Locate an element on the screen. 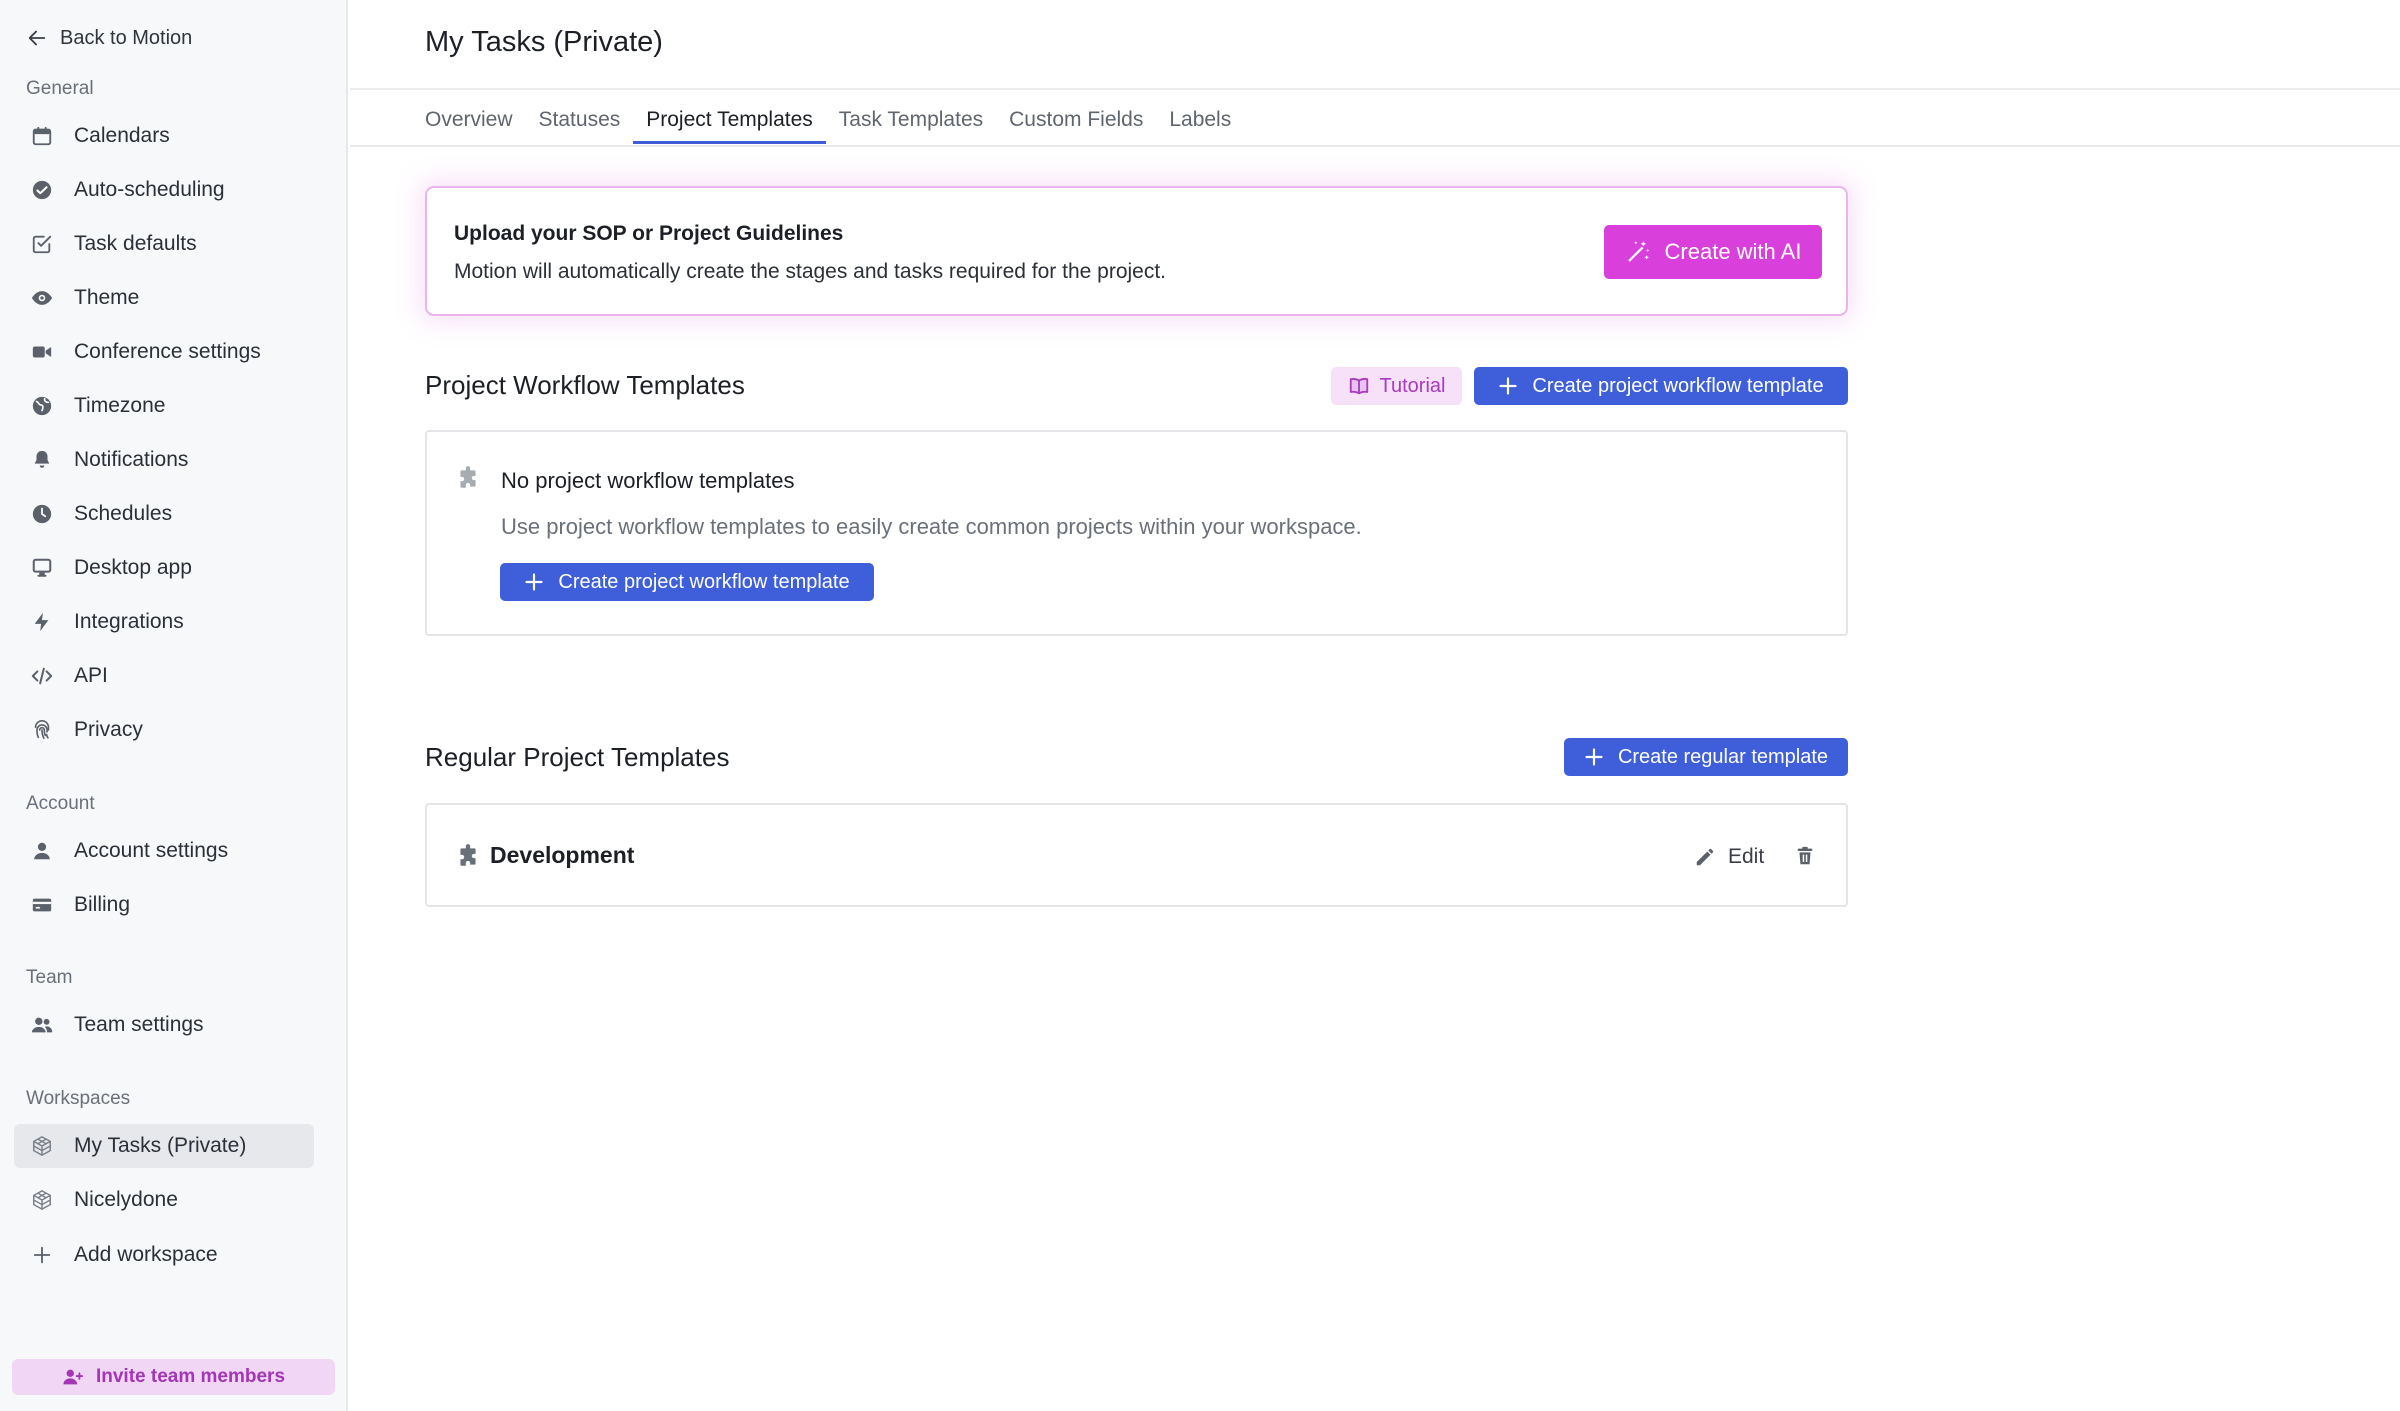 This screenshot has width=2400, height=1411. sidebar-item-label: Schedules is located at coordinates (123, 513).